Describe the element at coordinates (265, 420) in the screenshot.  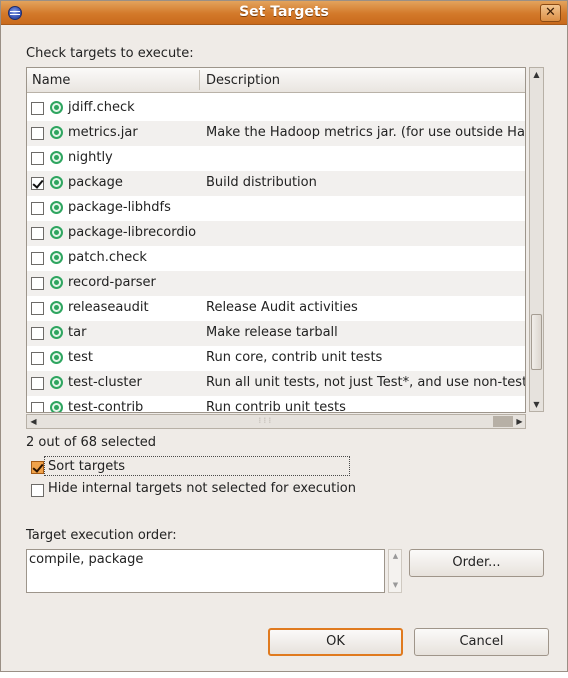
I see `horizontal-scroll-grip-icon: ⋮⋮⋮` at that location.